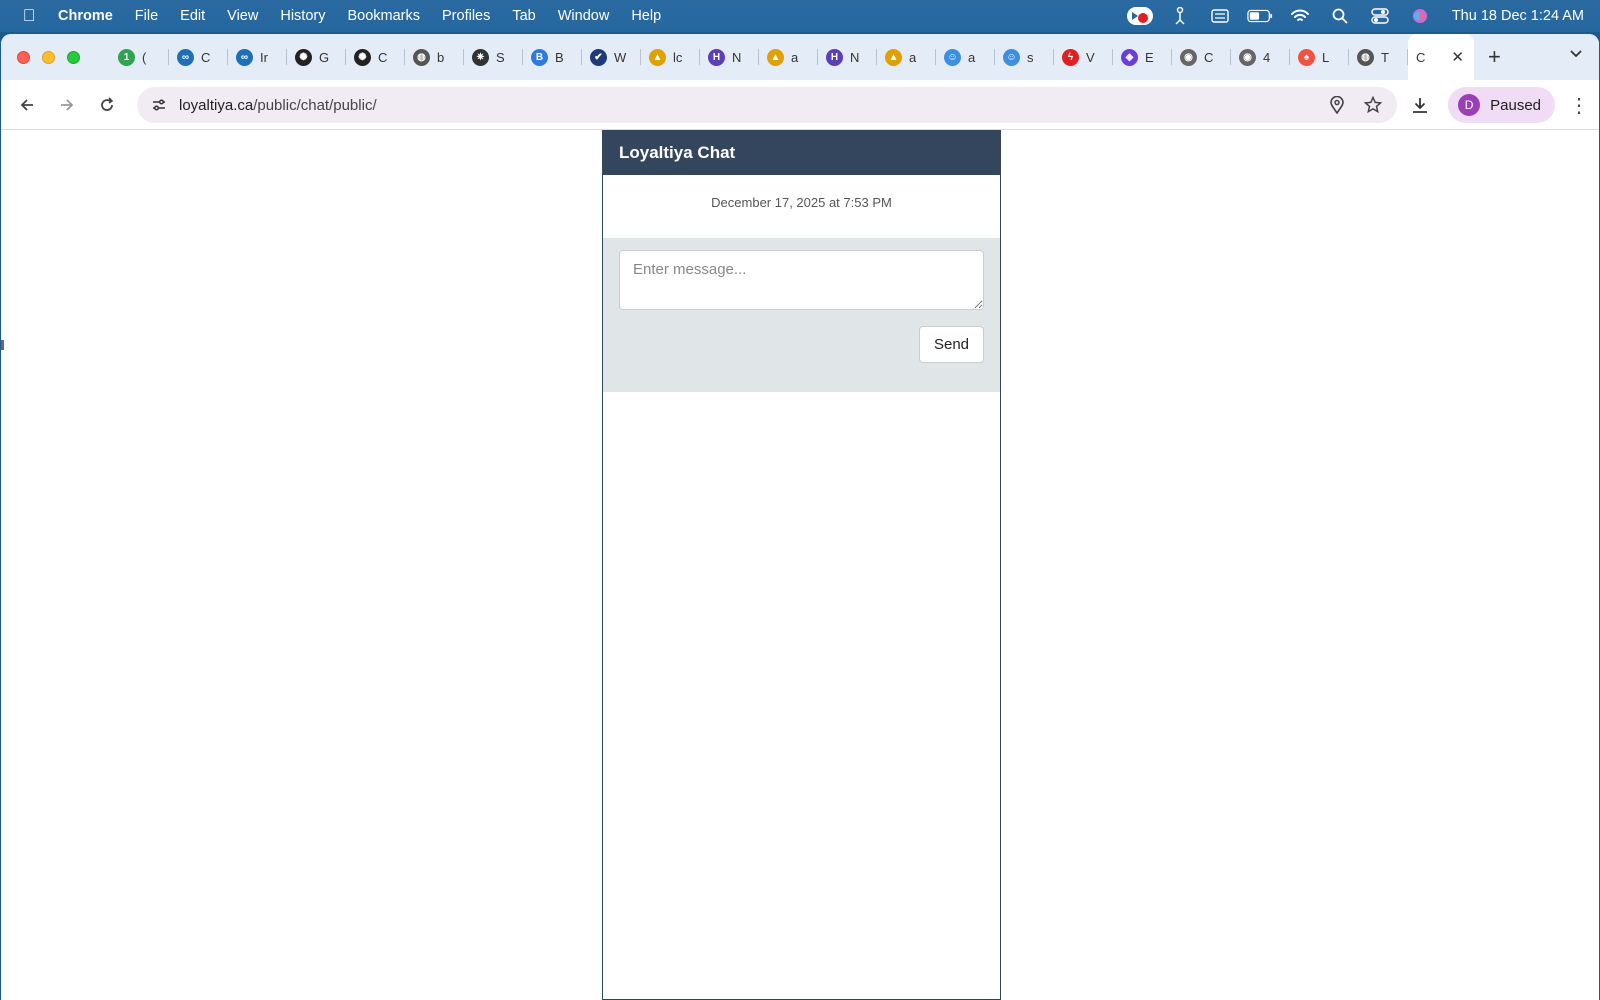  I want to click on tab-13: ▲ a, so click(906, 57).